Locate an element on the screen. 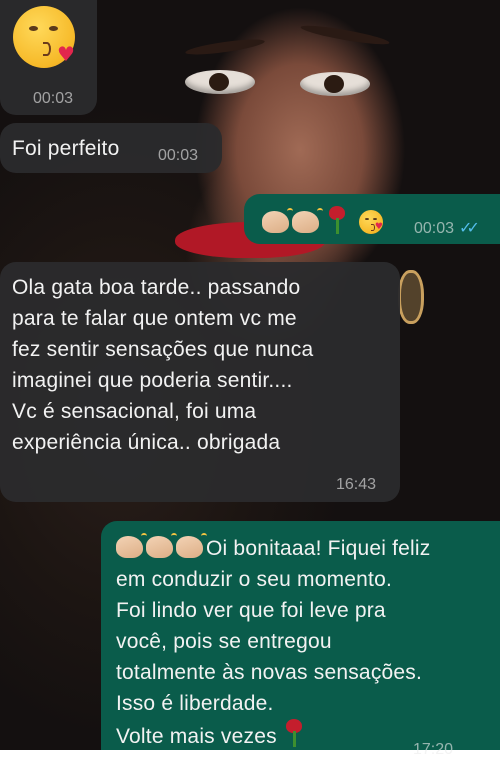 This screenshot has width=500, height=759. message-text: Foi perfeito is located at coordinates (66, 148).